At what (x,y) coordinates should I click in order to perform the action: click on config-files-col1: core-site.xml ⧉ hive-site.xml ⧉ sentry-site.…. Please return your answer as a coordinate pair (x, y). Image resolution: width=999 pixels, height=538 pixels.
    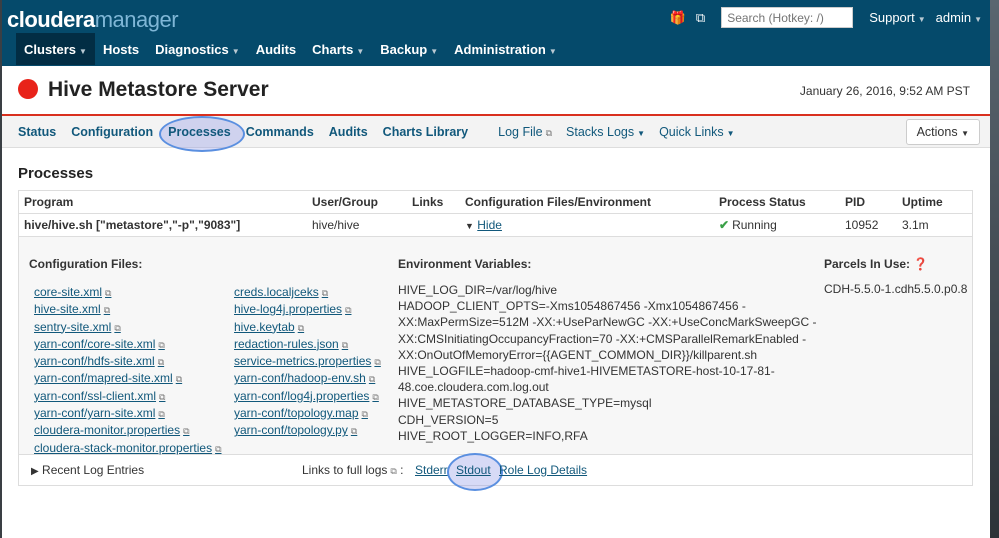
    Looking at the image, I should click on (128, 370).